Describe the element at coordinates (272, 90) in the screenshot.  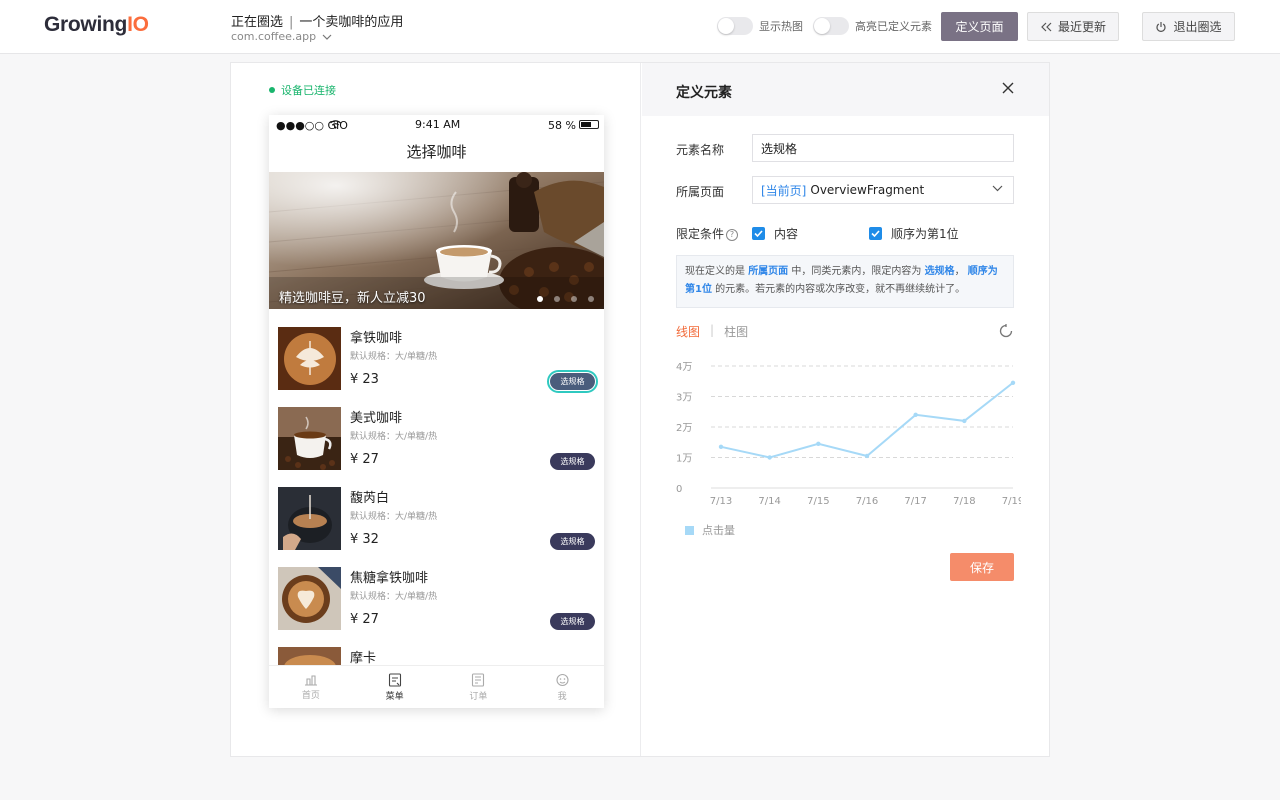
I see `status-dot-icon` at that location.